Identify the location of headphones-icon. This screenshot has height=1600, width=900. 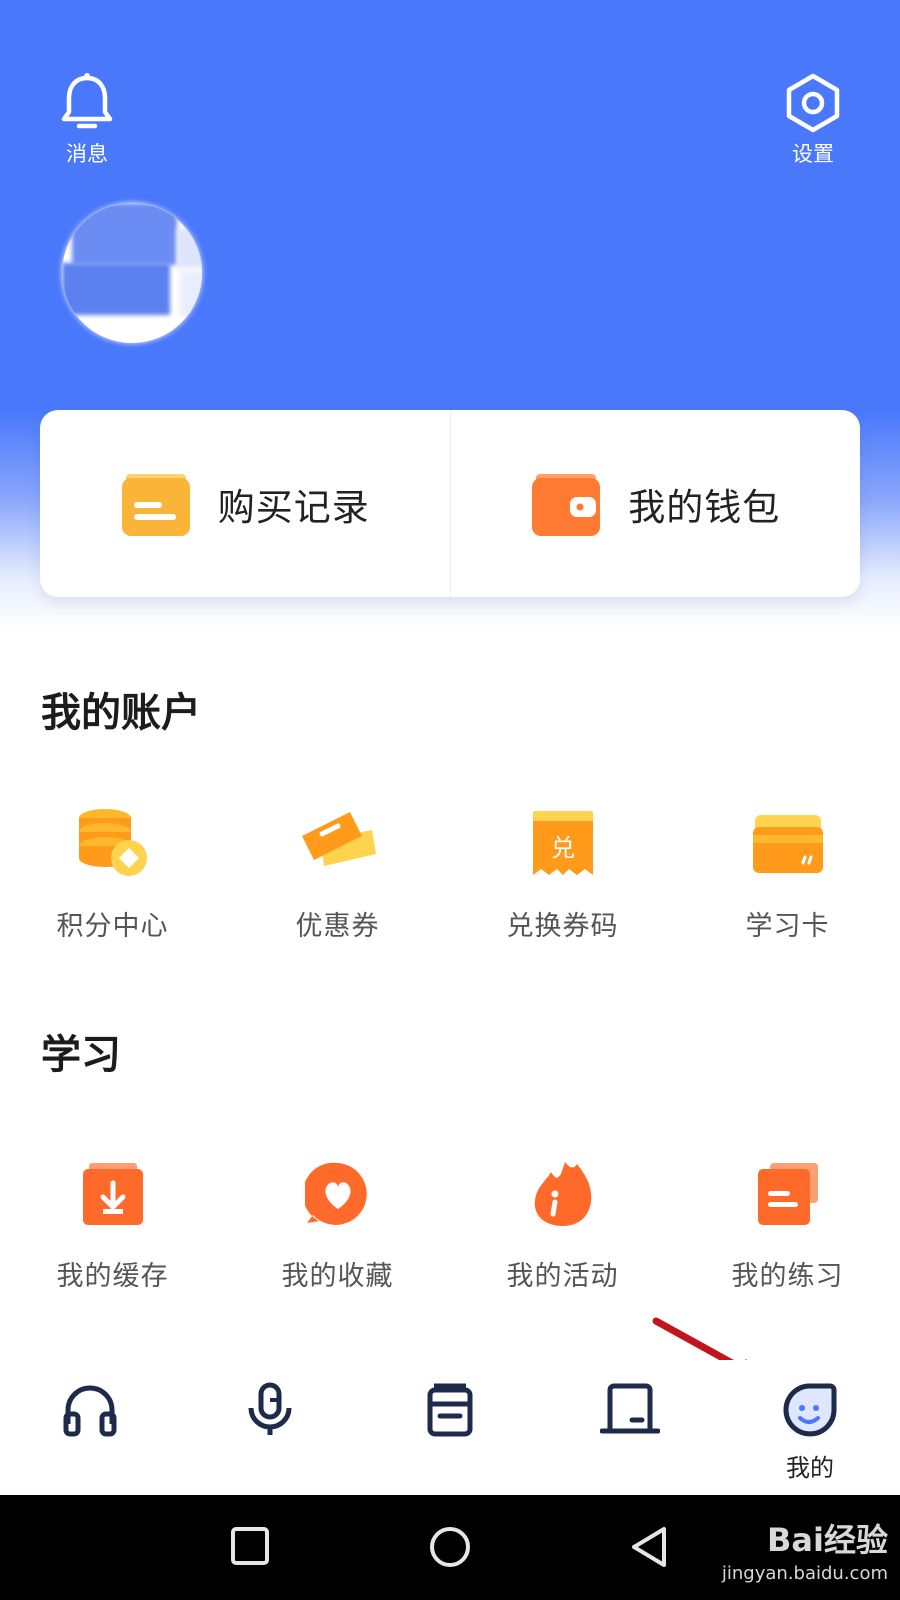
(90, 1411).